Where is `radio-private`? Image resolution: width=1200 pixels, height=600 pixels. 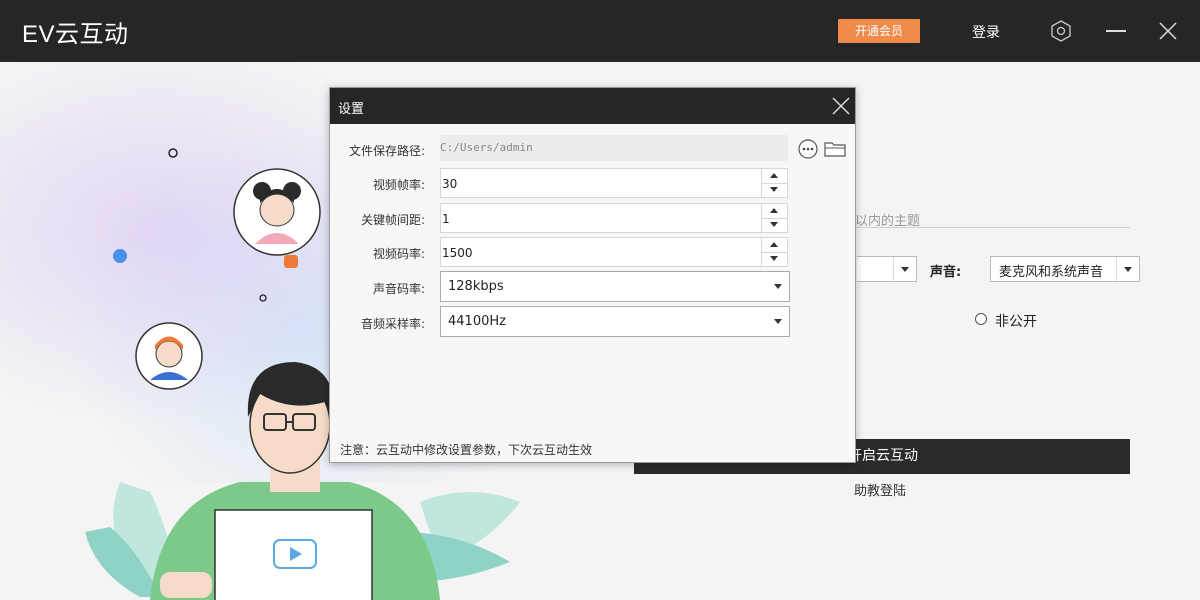 radio-private is located at coordinates (981, 319).